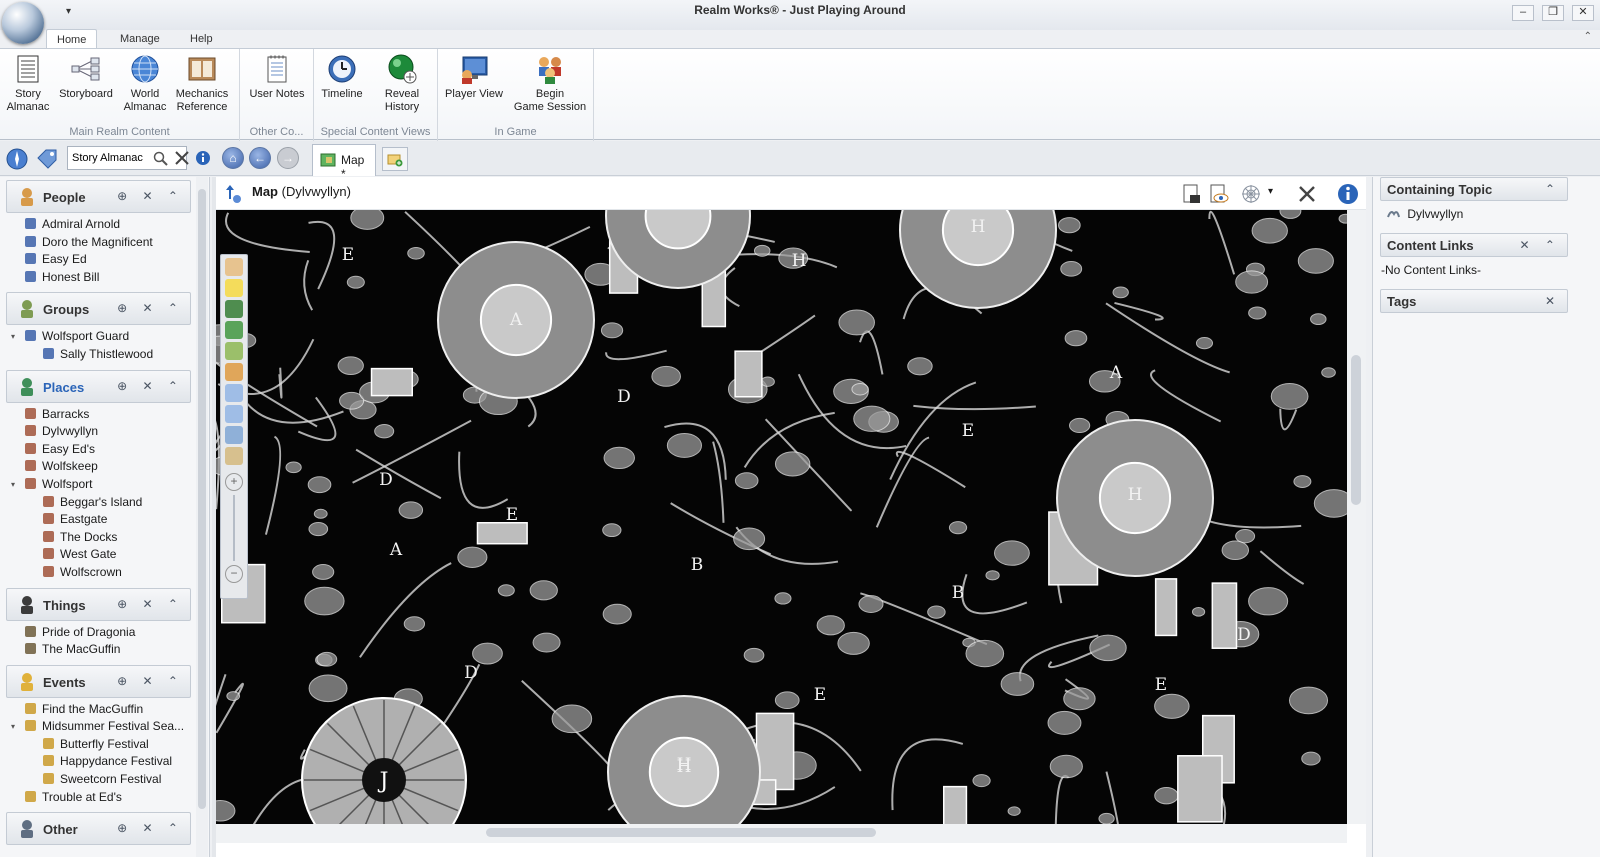 The image size is (1600, 857). I want to click on category-things: Things ⊕ ✕ ⌃, so click(98, 604).